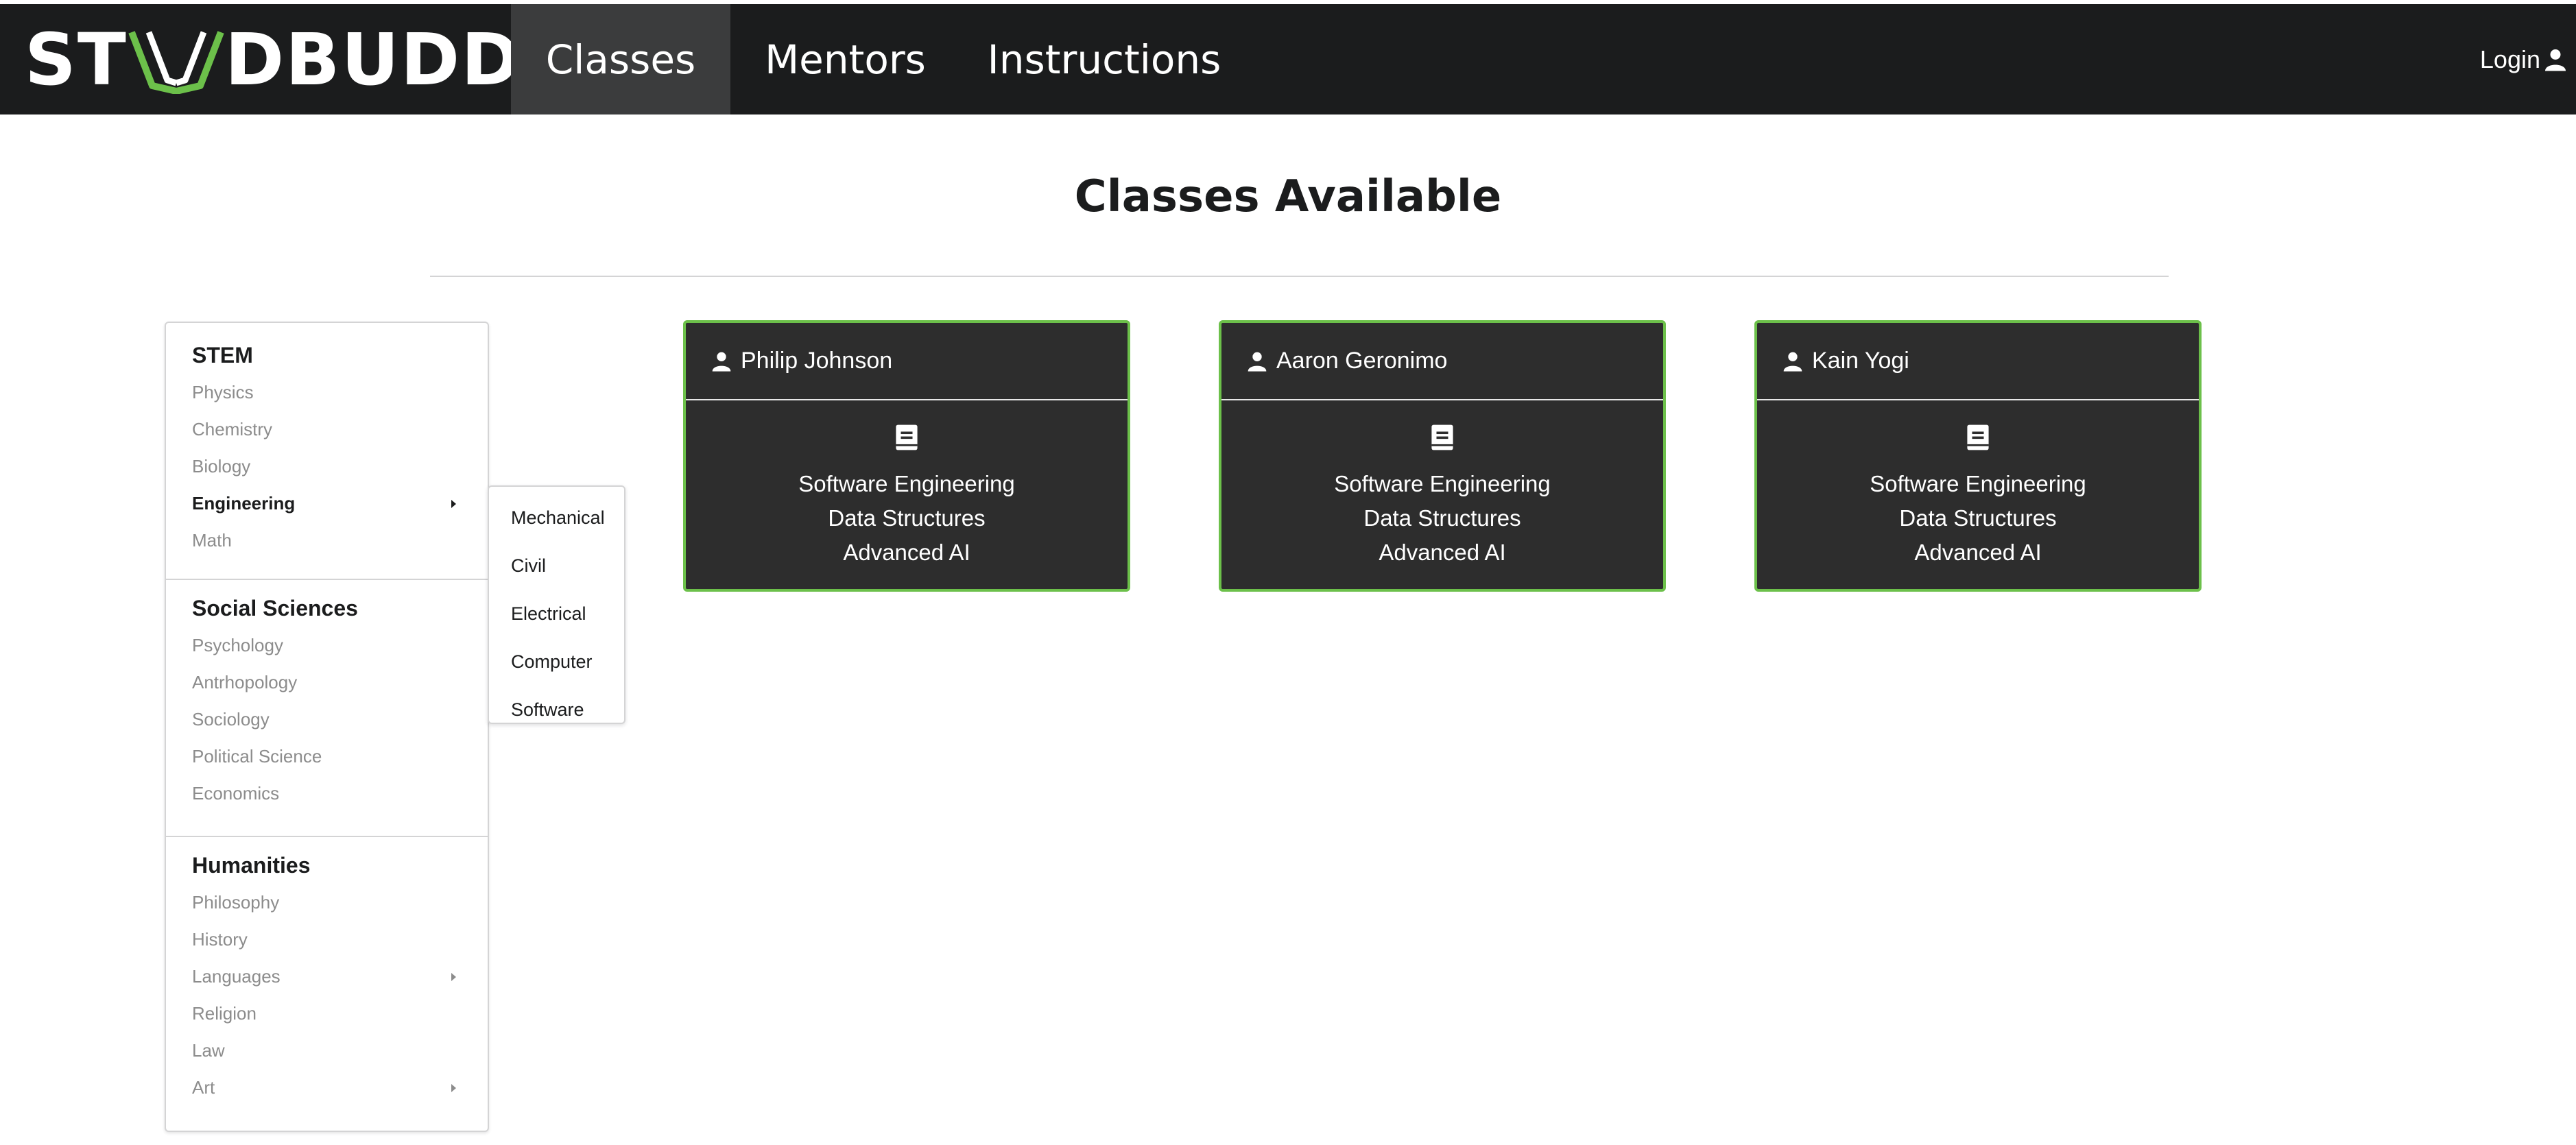 The width and height of the screenshot is (2576, 1145). Describe the element at coordinates (907, 361) in the screenshot. I see `card-header: Philip Johnson` at that location.